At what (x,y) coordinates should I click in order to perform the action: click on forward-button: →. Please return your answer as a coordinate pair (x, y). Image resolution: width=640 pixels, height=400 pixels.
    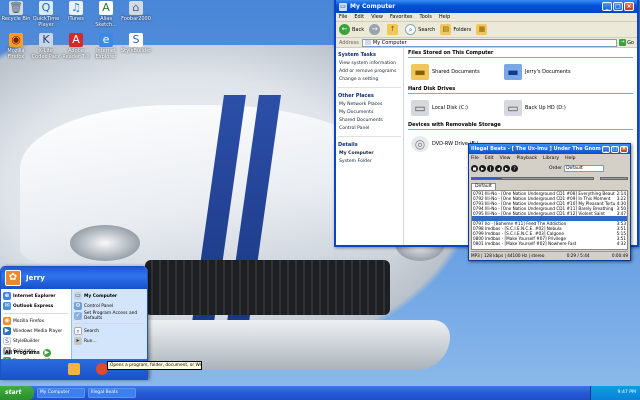
    Looking at the image, I should click on (375, 29).